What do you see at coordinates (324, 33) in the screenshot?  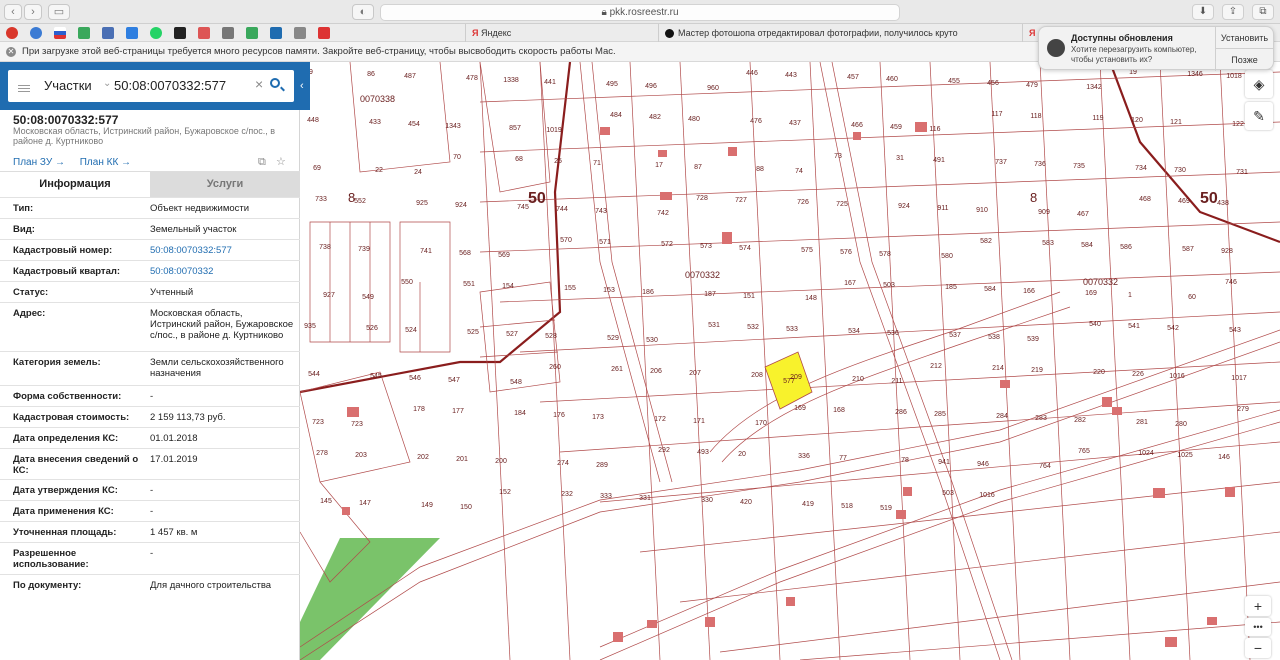 I see `gmail-icon` at bounding box center [324, 33].